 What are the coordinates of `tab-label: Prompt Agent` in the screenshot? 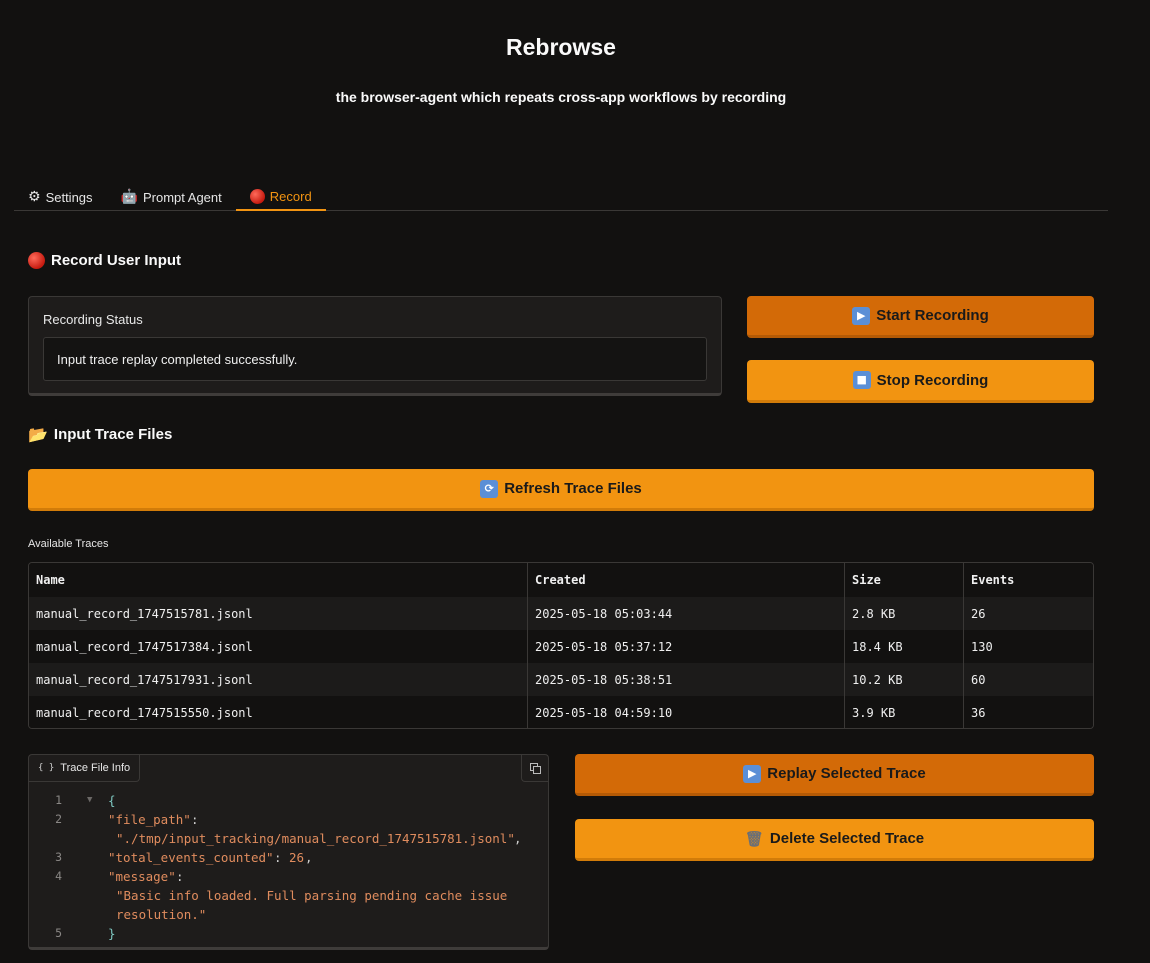 It's located at (182, 197).